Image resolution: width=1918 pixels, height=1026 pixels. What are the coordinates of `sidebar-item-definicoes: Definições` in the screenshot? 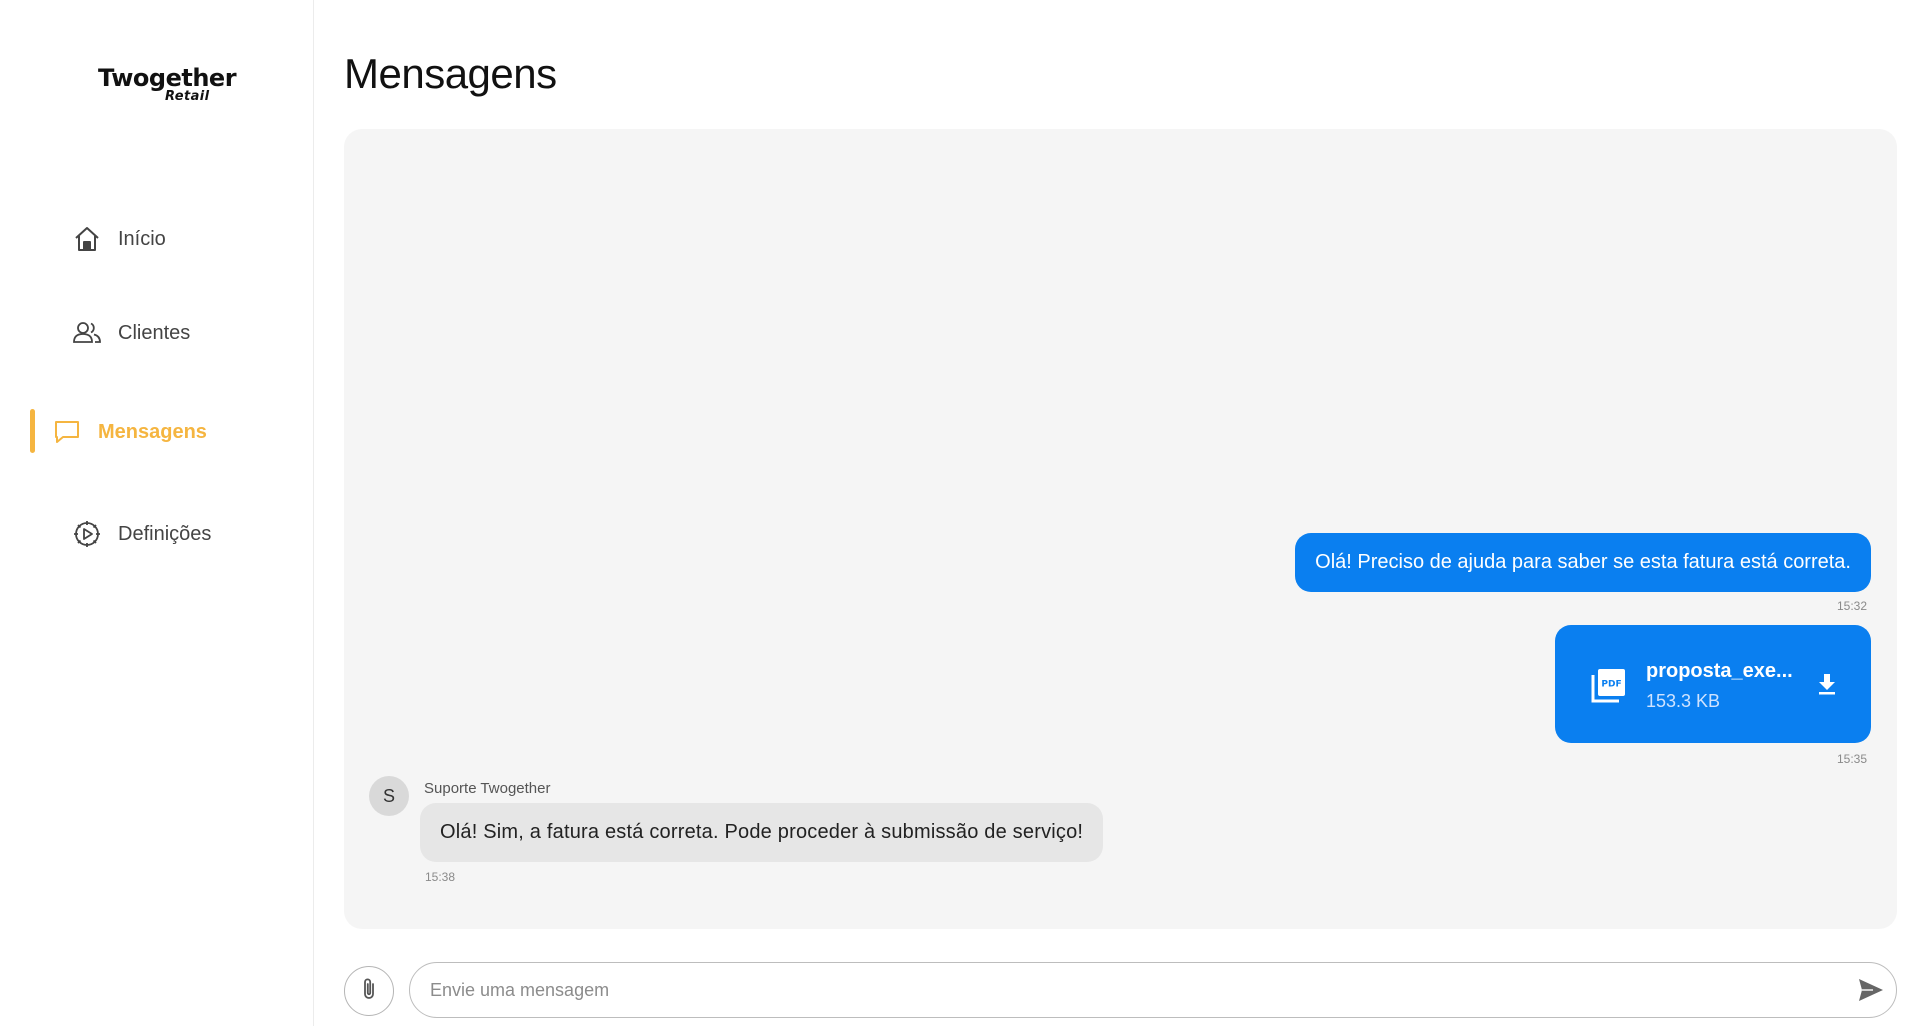 It's located at (170, 534).